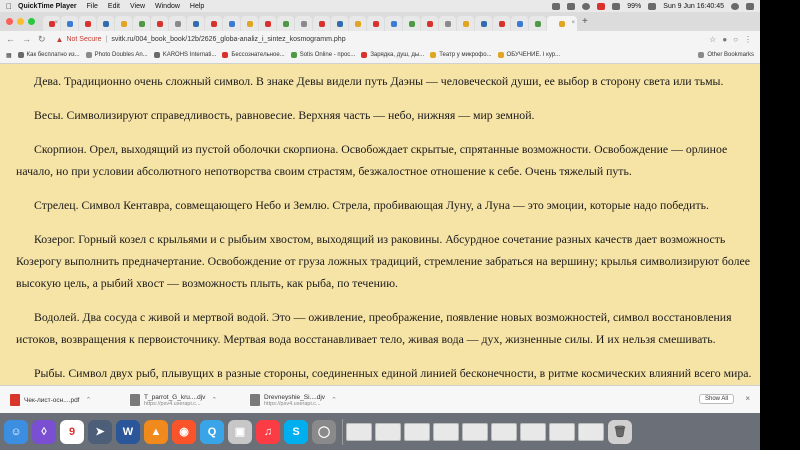 This screenshot has width=800, height=450. Describe the element at coordinates (92, 6) in the screenshot. I see `menu-file: File` at that location.